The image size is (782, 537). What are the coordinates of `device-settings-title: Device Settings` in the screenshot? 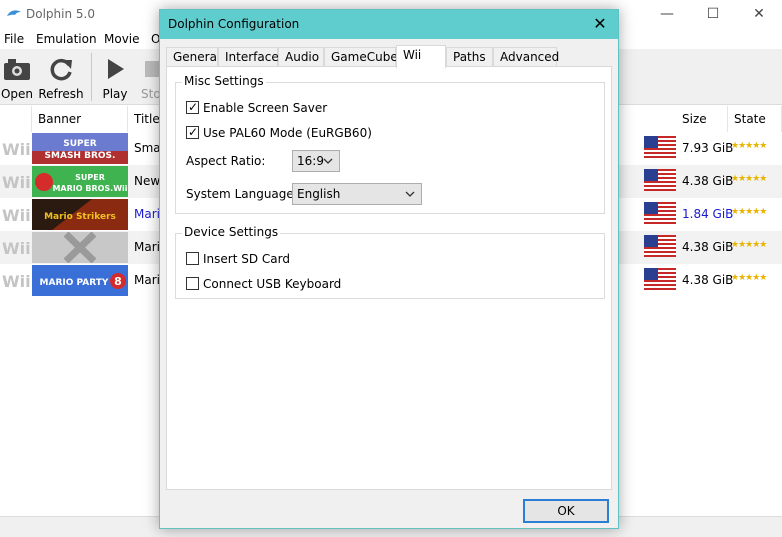 It's located at (231, 232).